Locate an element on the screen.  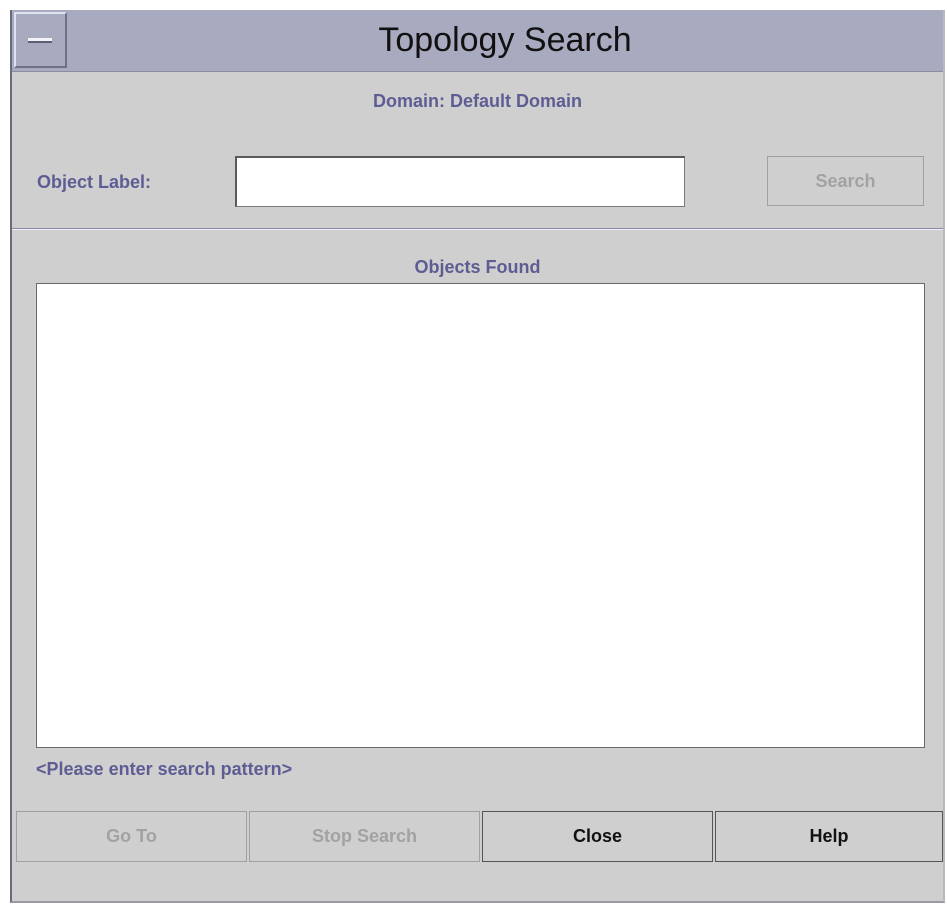
title-bar: Topology Search is located at coordinates (477, 41).